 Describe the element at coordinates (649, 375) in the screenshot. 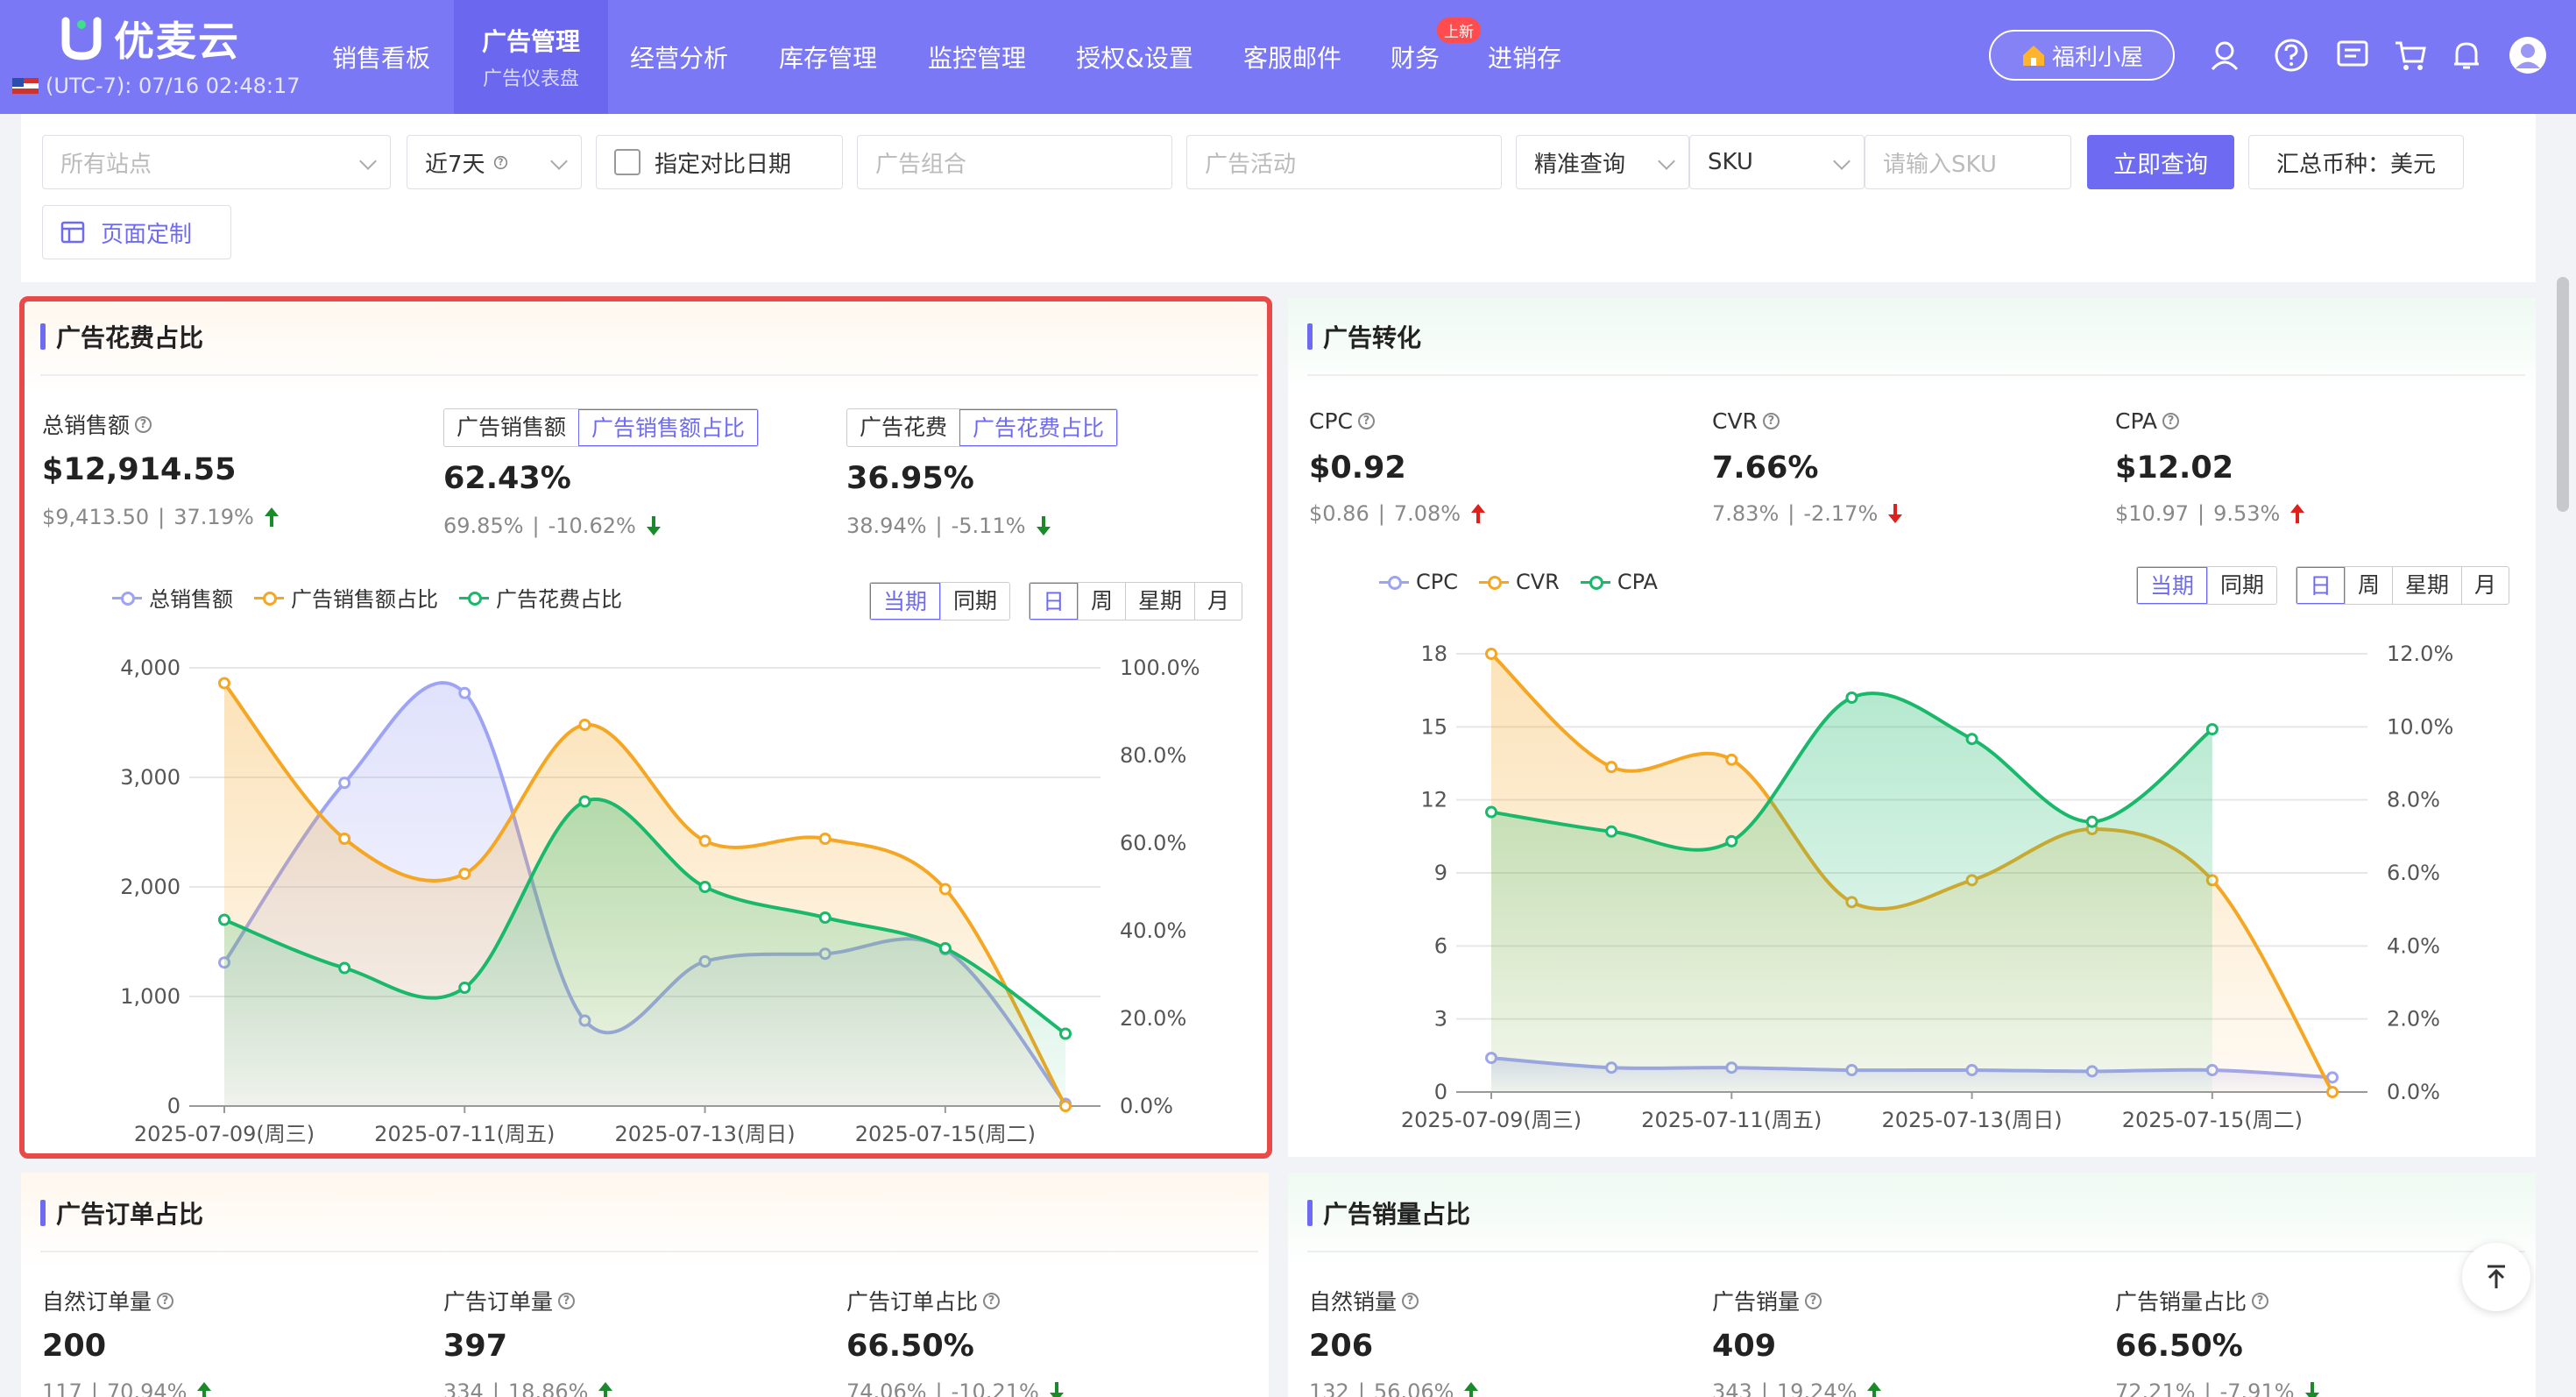

I see `divider` at that location.